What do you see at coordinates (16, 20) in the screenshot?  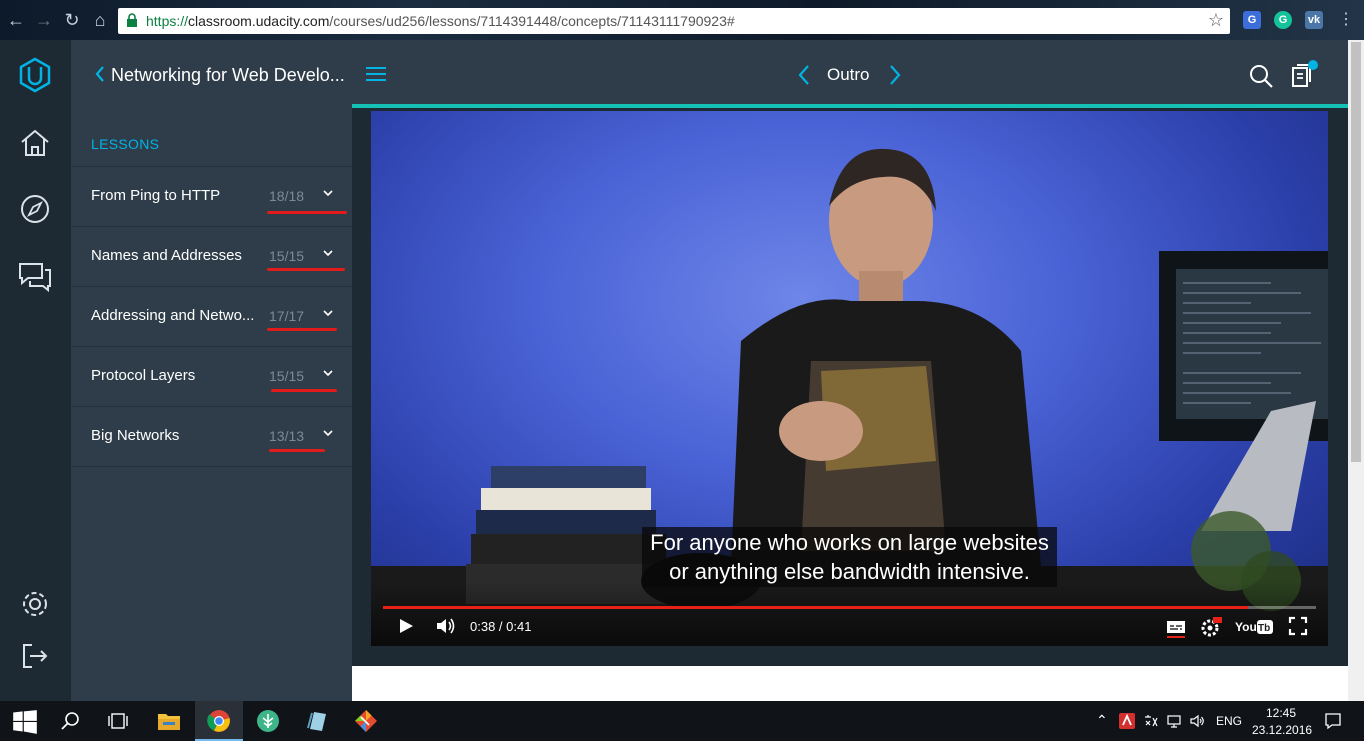 I see `back-icon: ←` at bounding box center [16, 20].